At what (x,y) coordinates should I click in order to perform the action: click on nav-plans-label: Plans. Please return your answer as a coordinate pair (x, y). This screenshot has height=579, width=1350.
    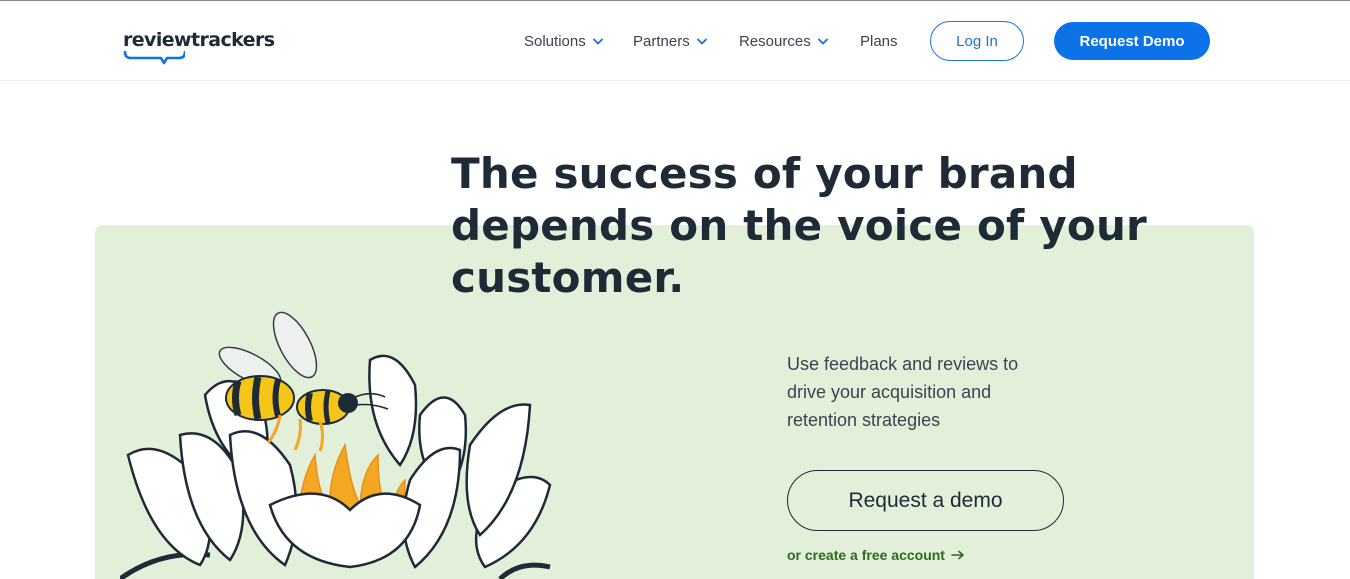
    Looking at the image, I should click on (879, 41).